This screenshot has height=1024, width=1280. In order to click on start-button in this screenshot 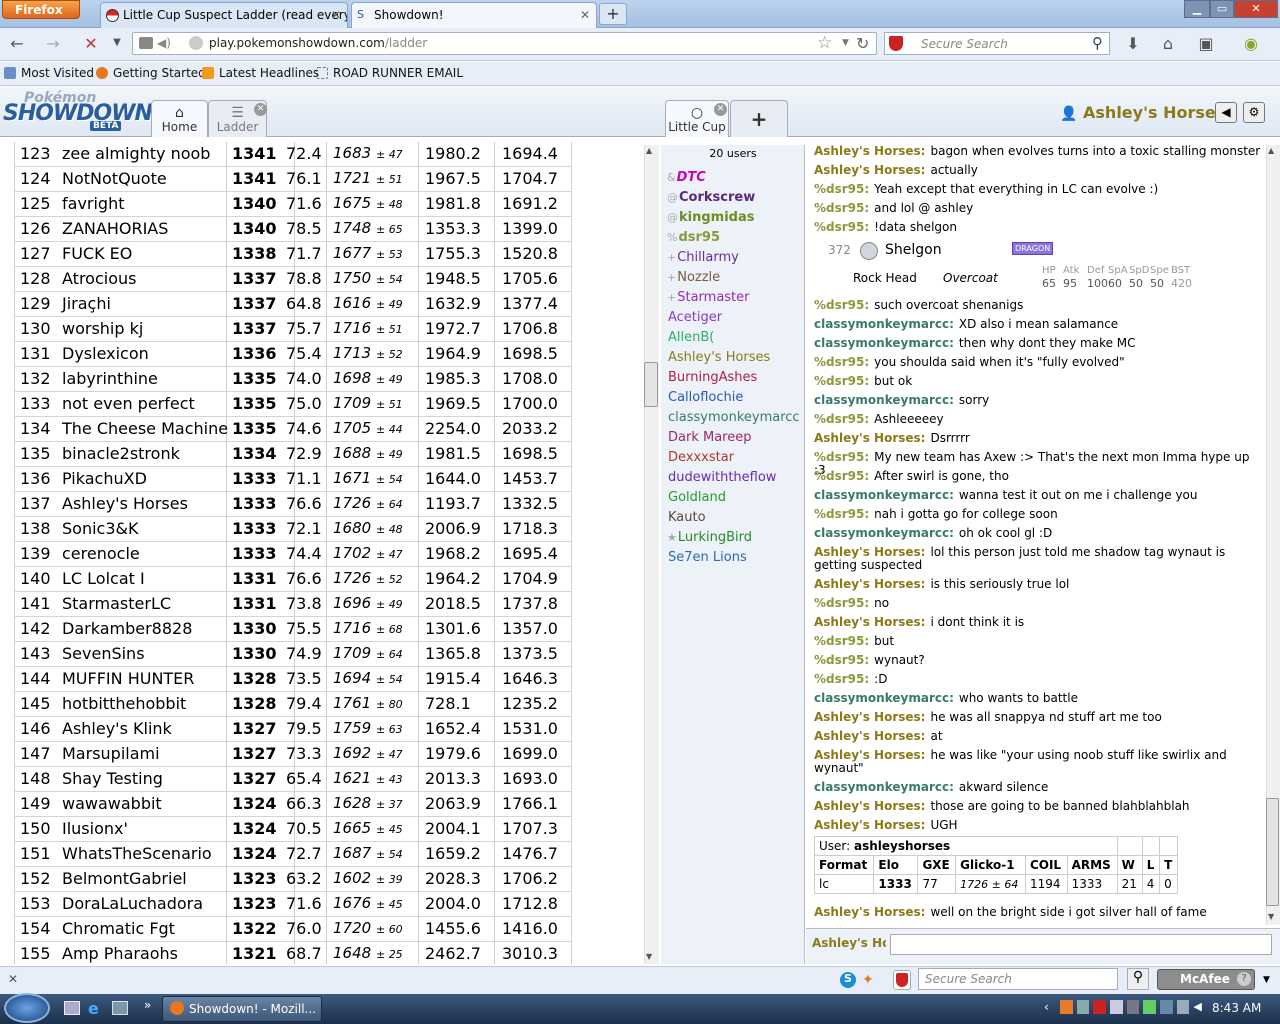, I will do `click(27, 1008)`.